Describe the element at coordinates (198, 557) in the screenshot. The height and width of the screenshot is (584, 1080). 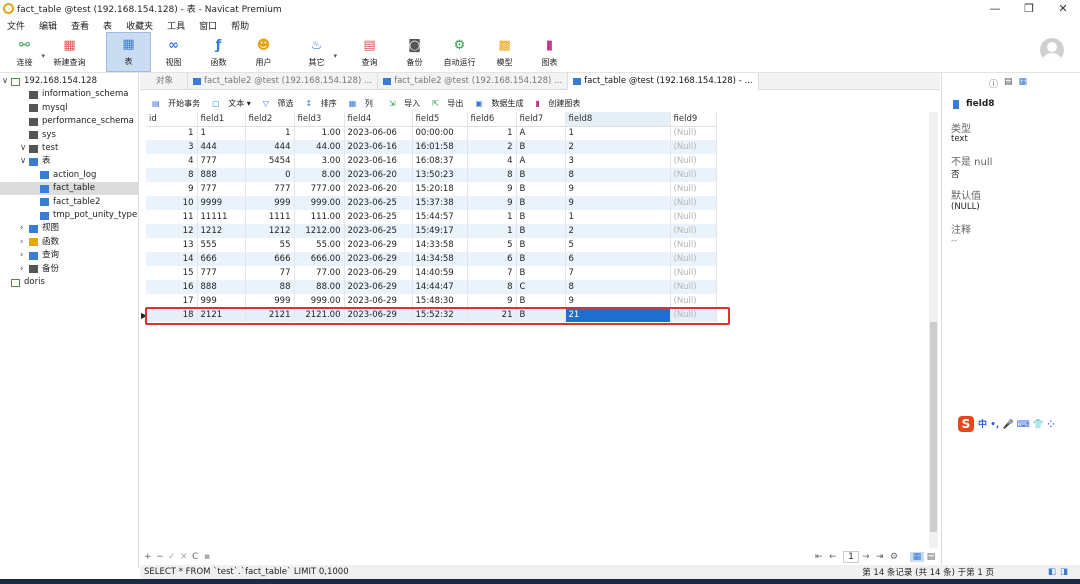
I see `refresh-button: C` at that location.